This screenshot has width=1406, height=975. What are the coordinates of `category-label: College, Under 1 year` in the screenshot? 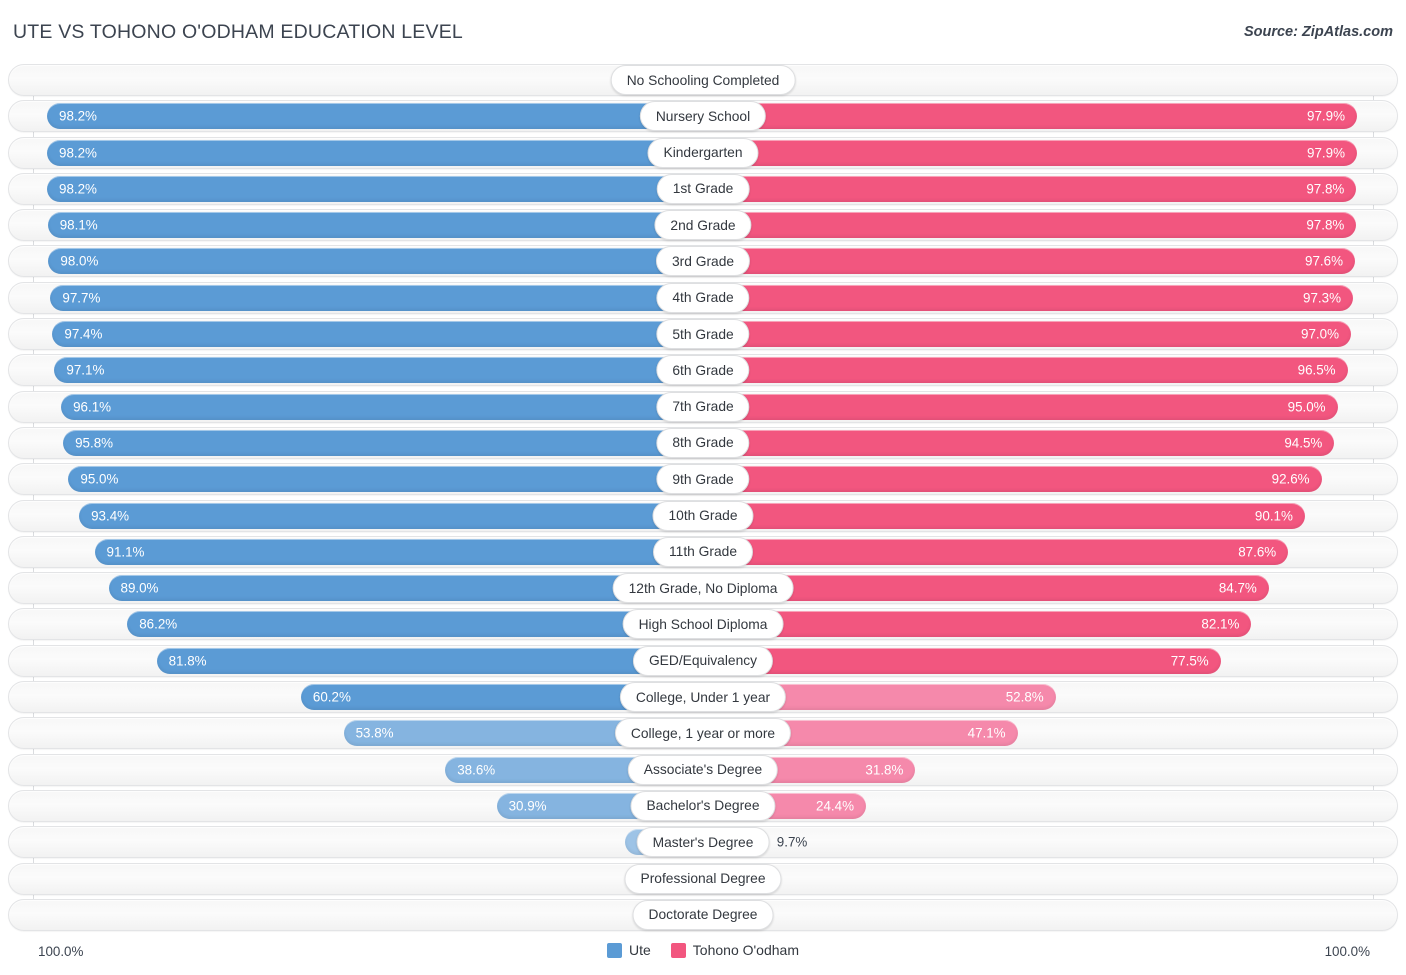 It's located at (703, 697).